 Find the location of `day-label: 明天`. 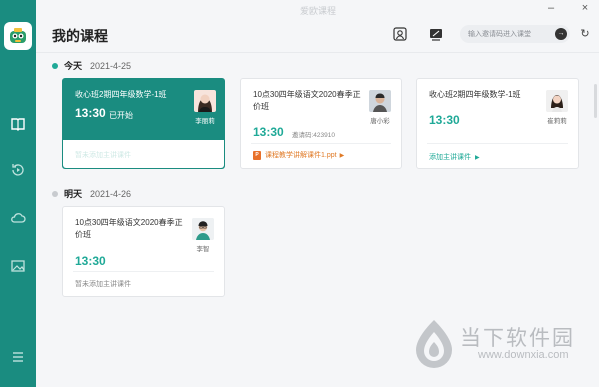

day-label: 明天 is located at coordinates (73, 194).